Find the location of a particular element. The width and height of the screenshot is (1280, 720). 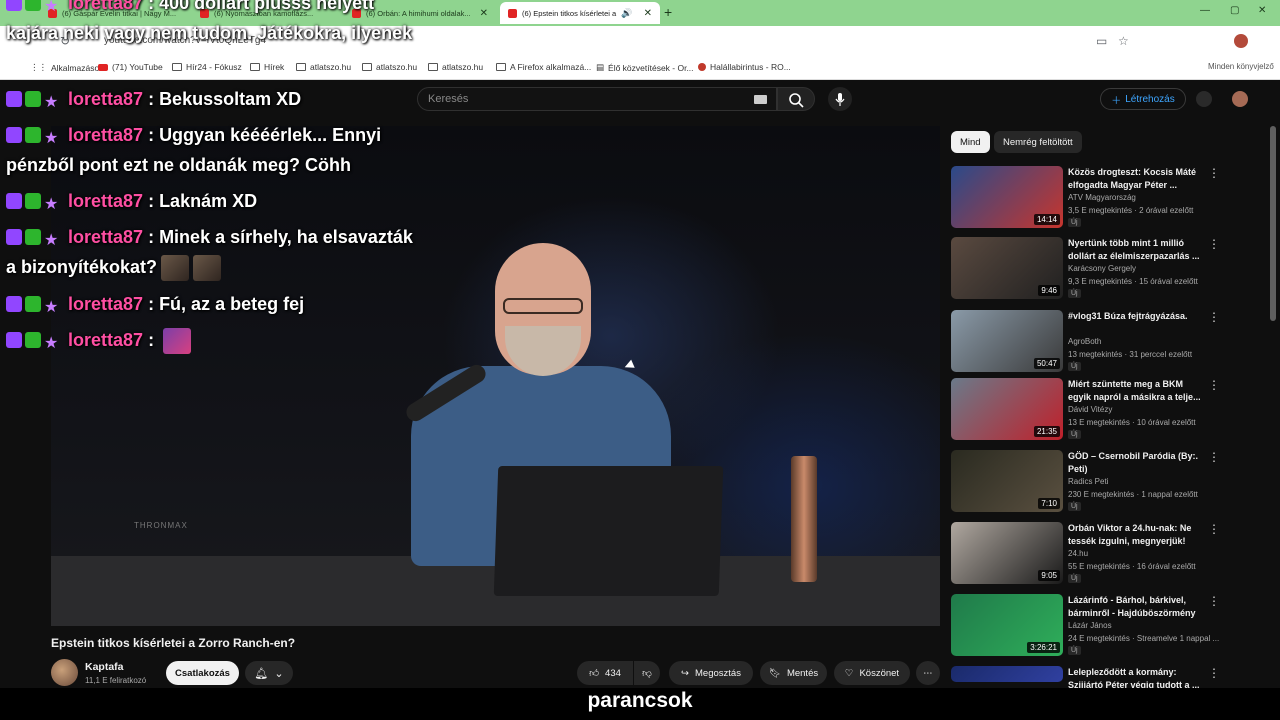

channel-subscribers: 11,1 E feliratkozó is located at coordinates (116, 680).